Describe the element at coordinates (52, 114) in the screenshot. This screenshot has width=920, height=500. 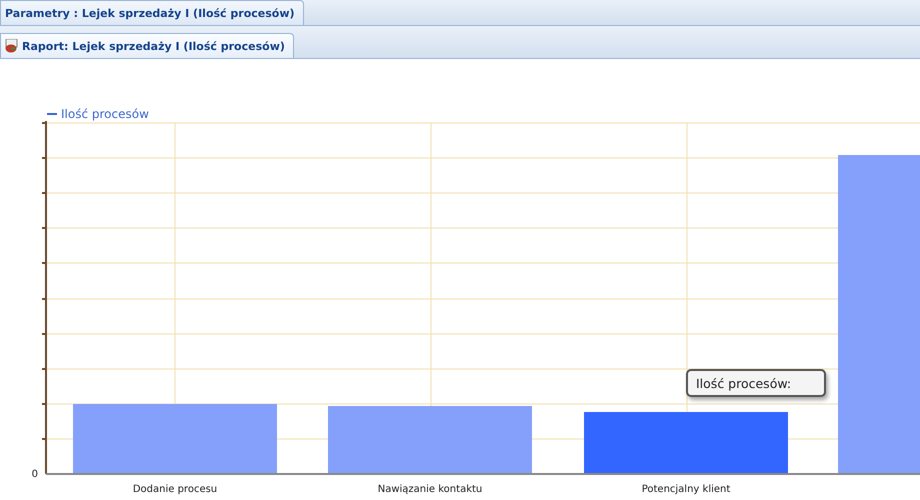
I see `legend-line-icon` at that location.